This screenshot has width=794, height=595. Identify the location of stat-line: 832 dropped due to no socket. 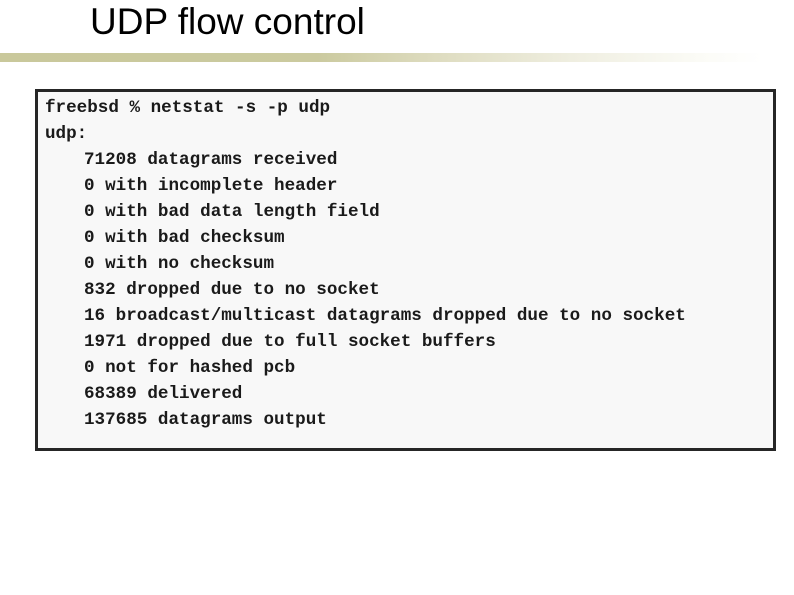
(232, 290).